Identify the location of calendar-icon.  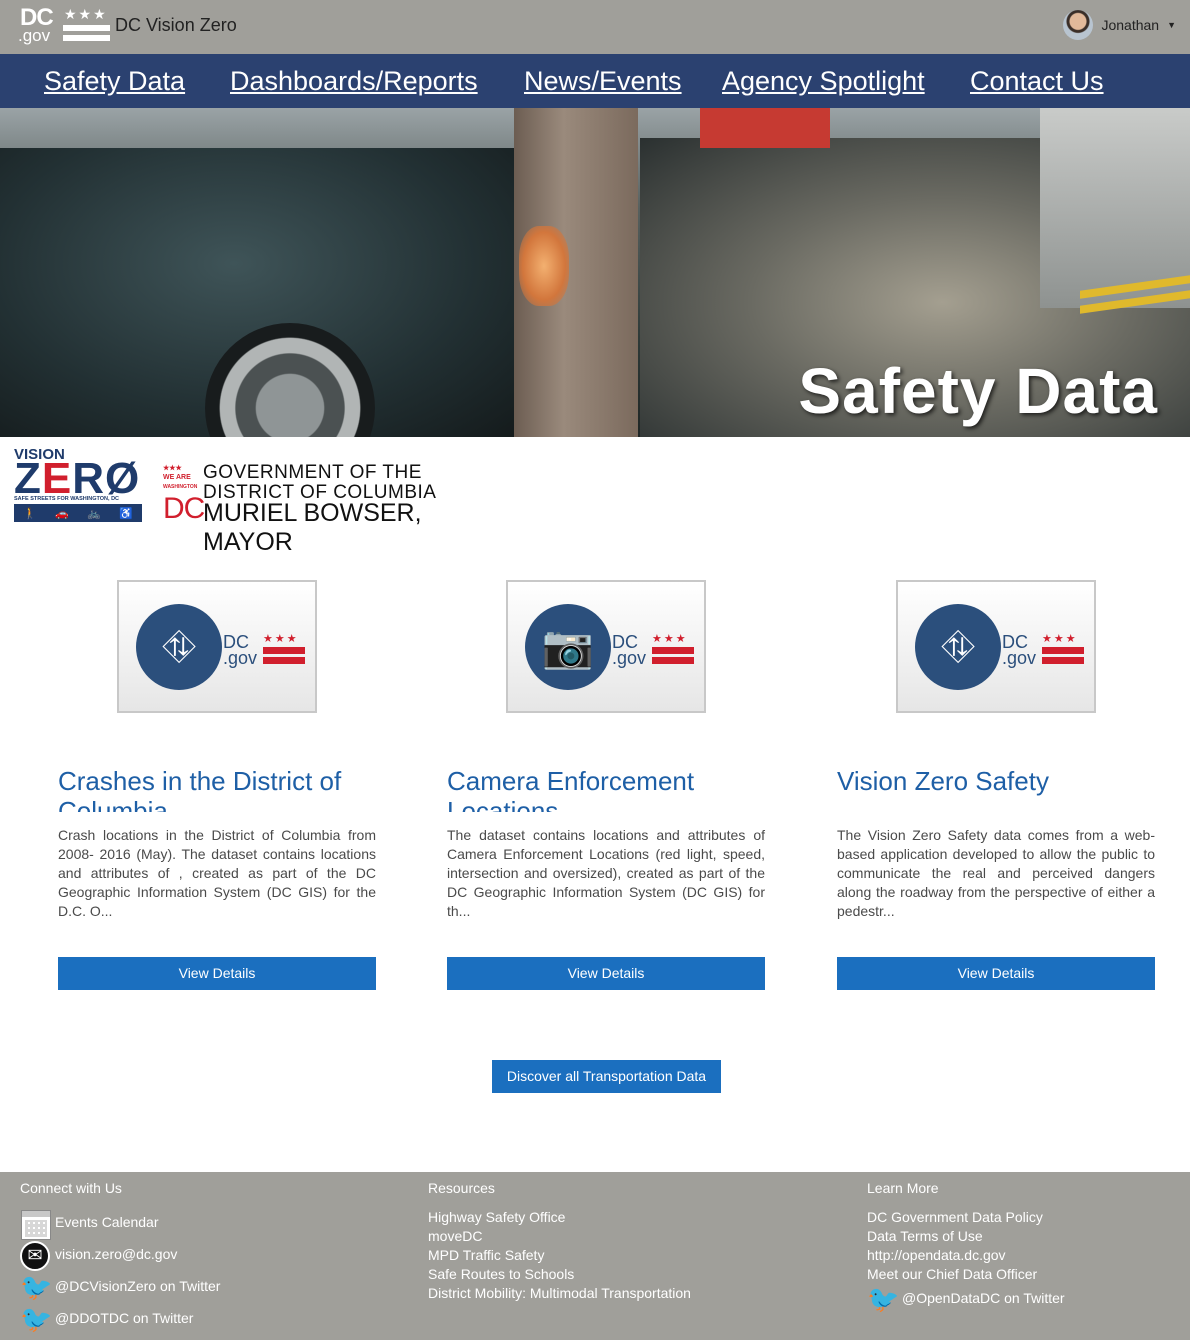
(36, 1225).